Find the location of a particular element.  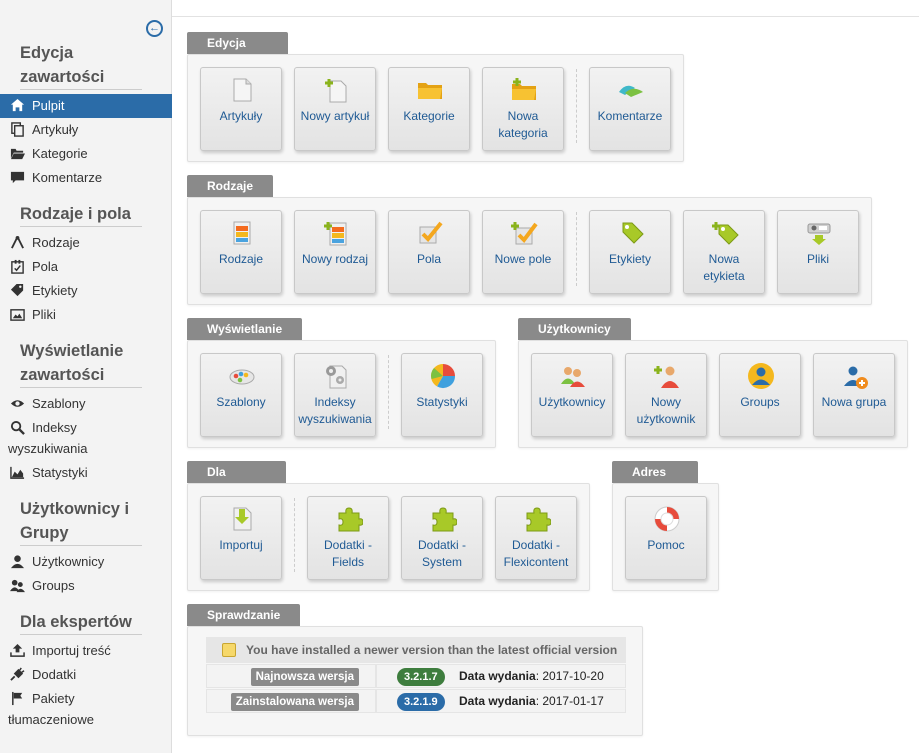

tile-pliki: Pliki is located at coordinates (818, 252).